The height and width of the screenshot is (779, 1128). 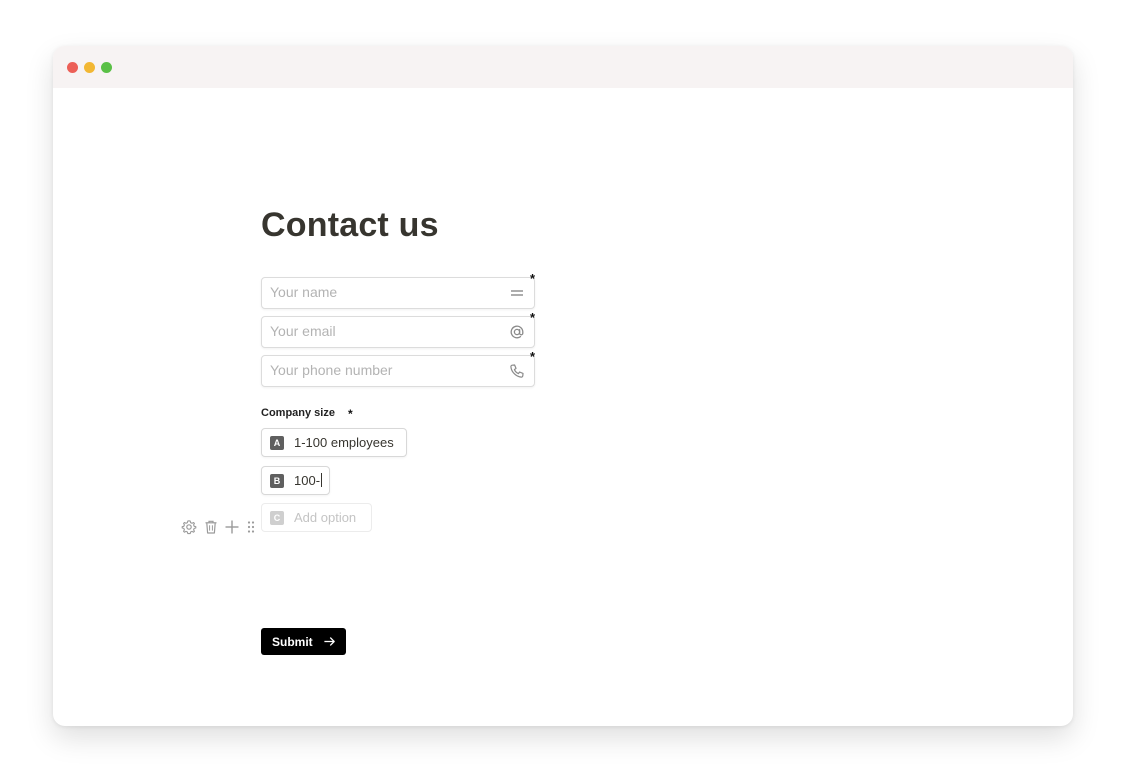 I want to click on plus-icon, so click(x=232, y=527).